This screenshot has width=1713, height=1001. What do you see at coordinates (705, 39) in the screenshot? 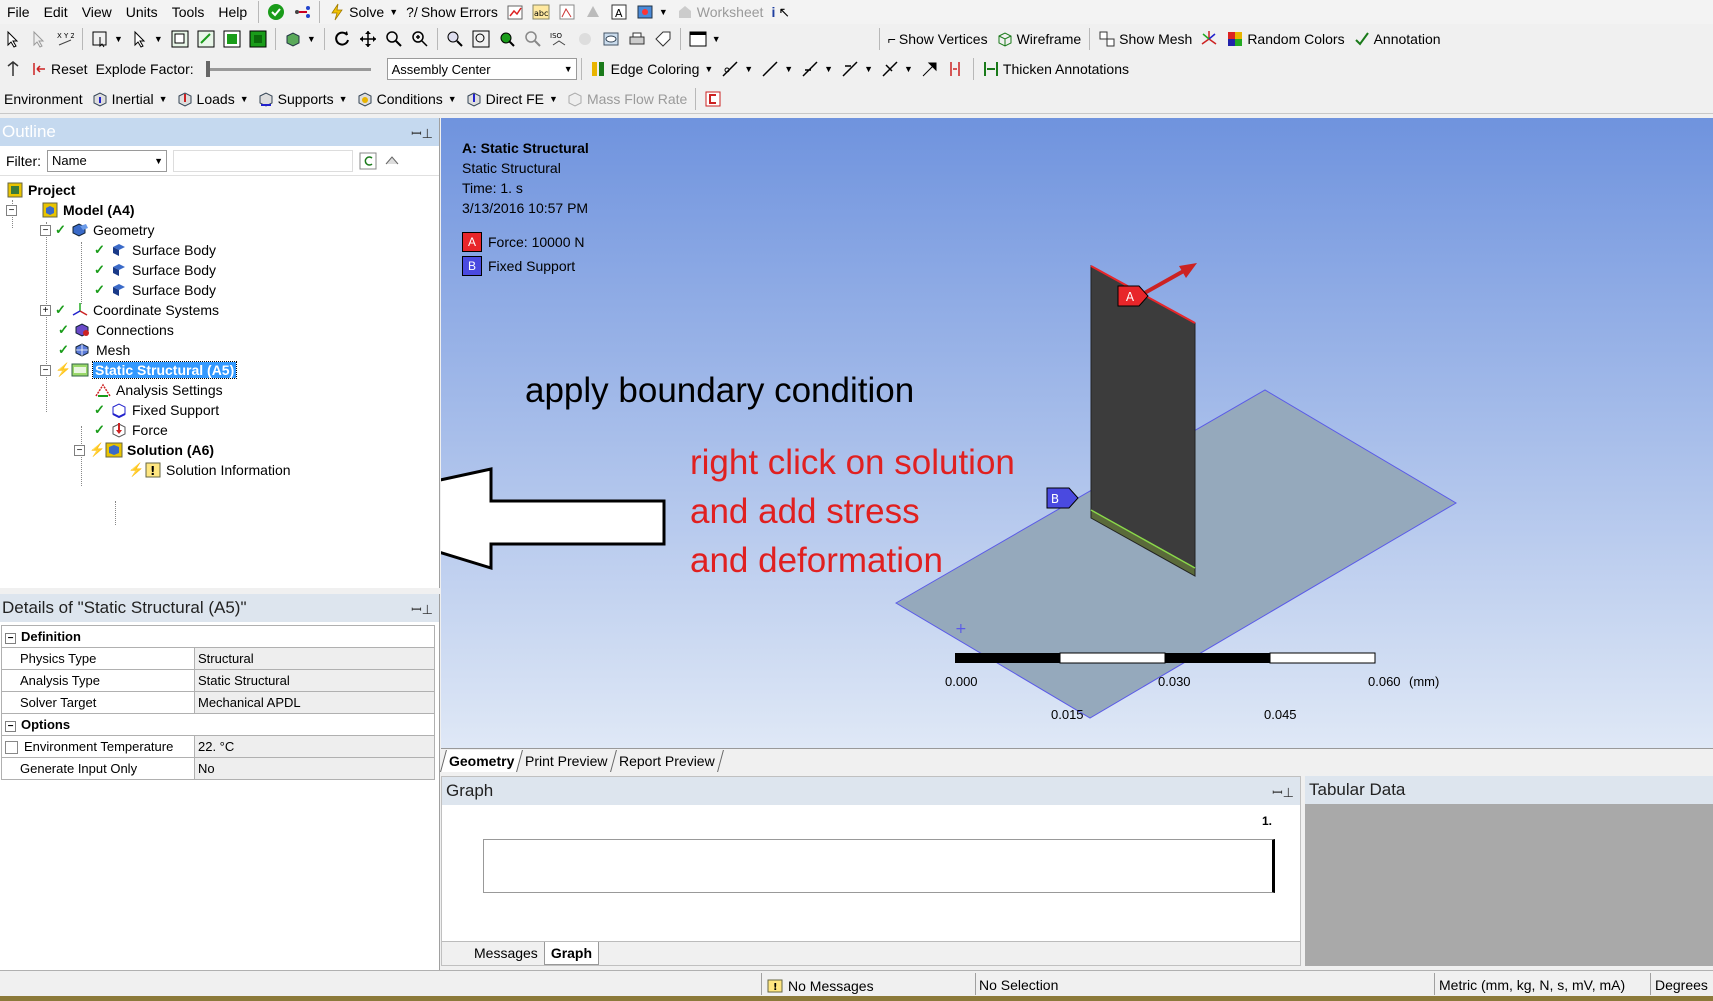
I see `viewport-button: ▼` at bounding box center [705, 39].